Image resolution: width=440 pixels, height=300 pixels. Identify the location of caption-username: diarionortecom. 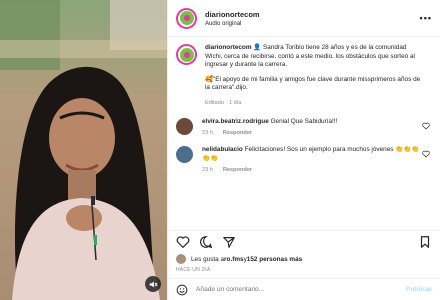
(228, 47).